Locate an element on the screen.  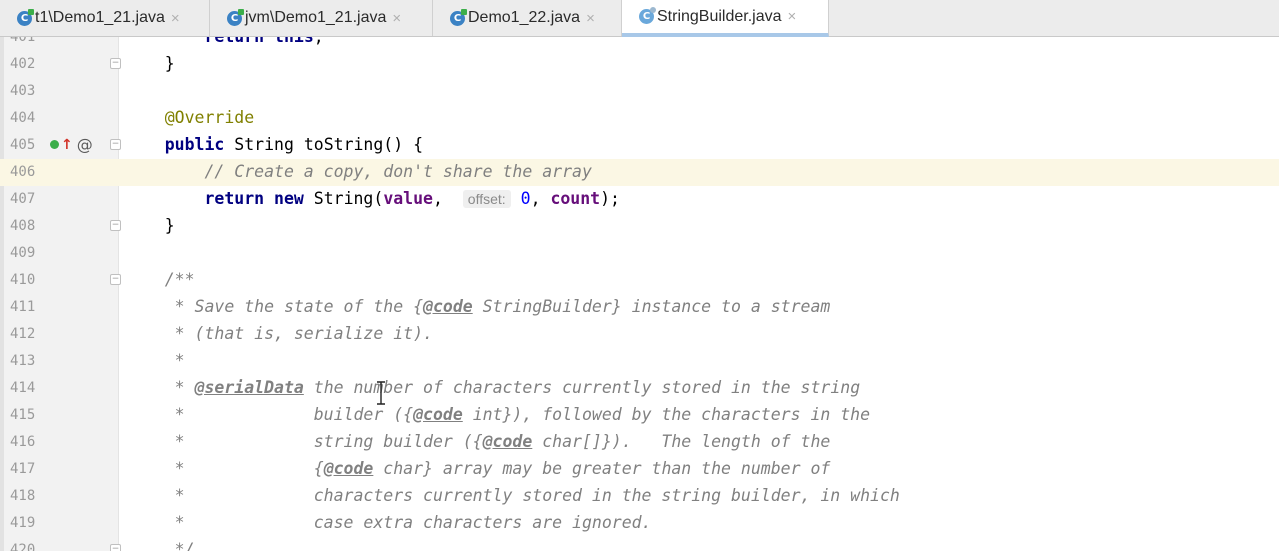
line-number: 413 is located at coordinates (23, 361).